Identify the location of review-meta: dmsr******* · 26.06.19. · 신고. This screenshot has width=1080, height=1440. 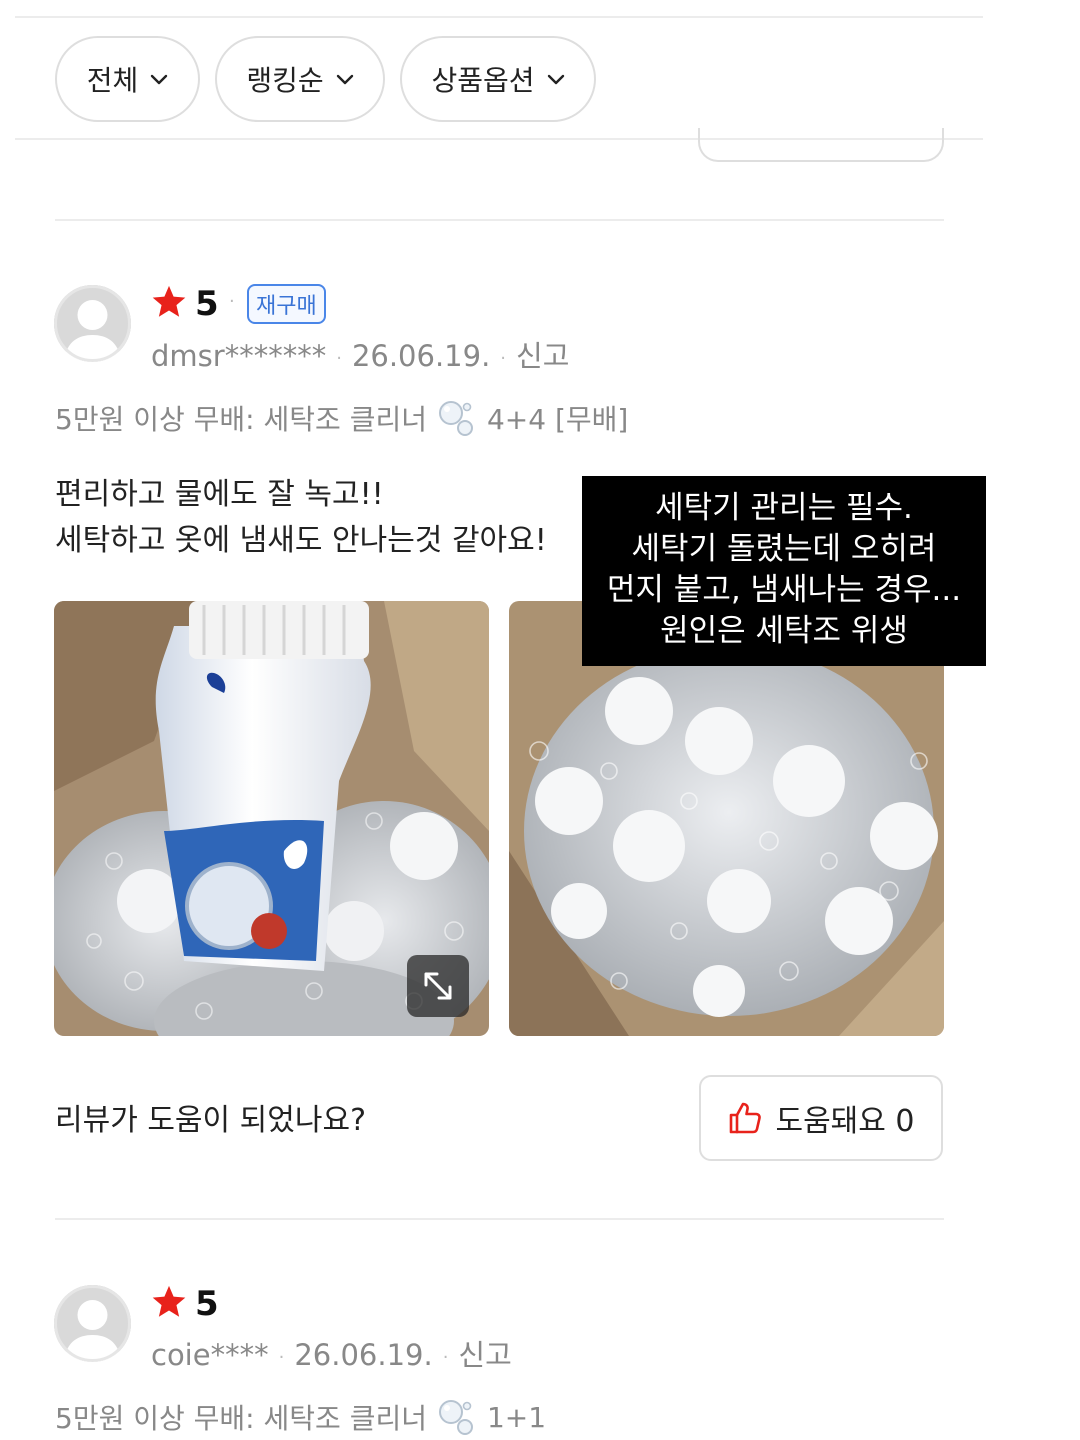
(360, 354).